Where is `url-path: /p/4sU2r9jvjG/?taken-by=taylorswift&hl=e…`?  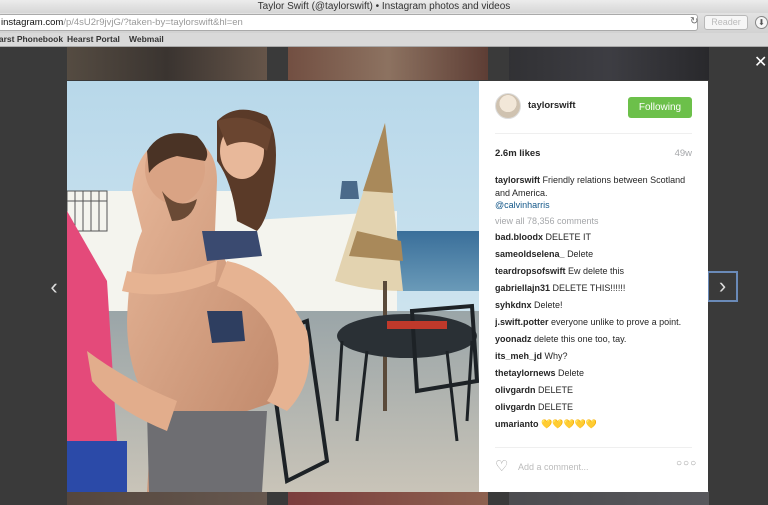 url-path: /p/4sU2r9jvjG/?taken-by=taylorswift&hl=e… is located at coordinates (153, 22).